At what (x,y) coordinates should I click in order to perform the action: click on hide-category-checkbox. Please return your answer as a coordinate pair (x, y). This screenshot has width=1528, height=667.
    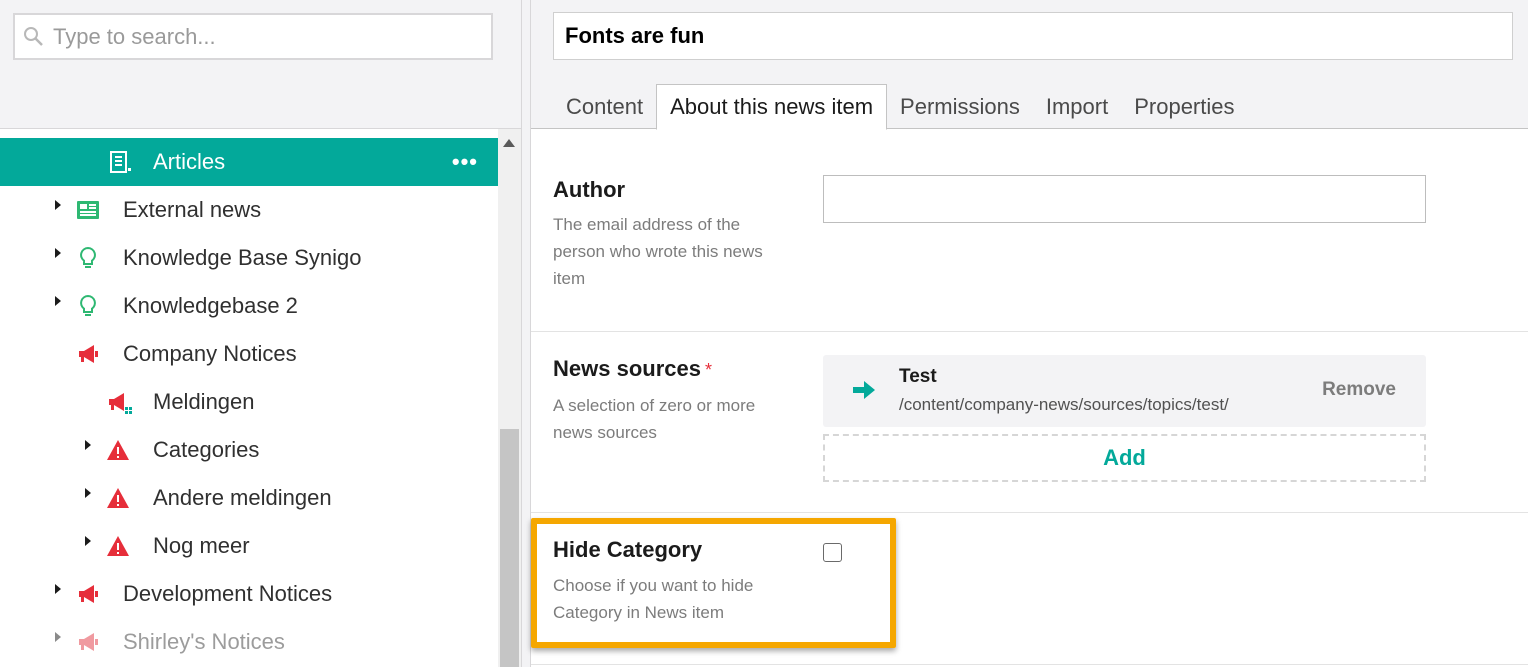
    Looking at the image, I should click on (832, 552).